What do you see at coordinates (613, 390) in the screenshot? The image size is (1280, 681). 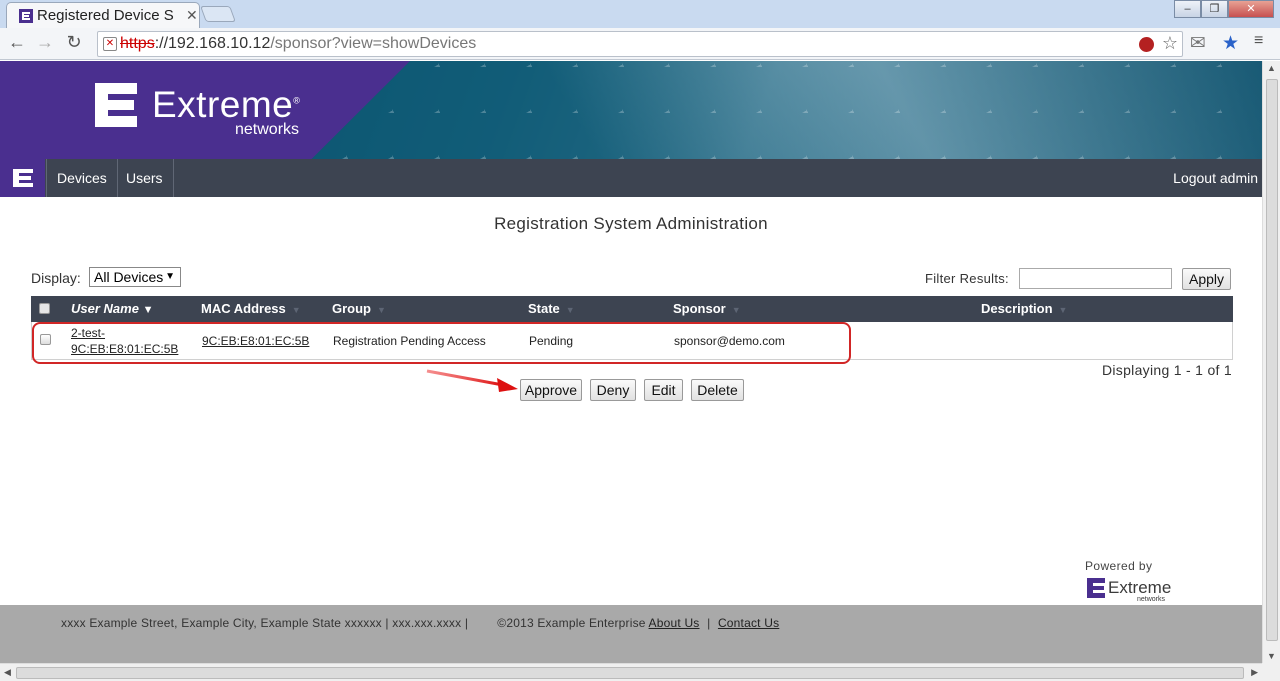 I see `deny-button: Deny` at bounding box center [613, 390].